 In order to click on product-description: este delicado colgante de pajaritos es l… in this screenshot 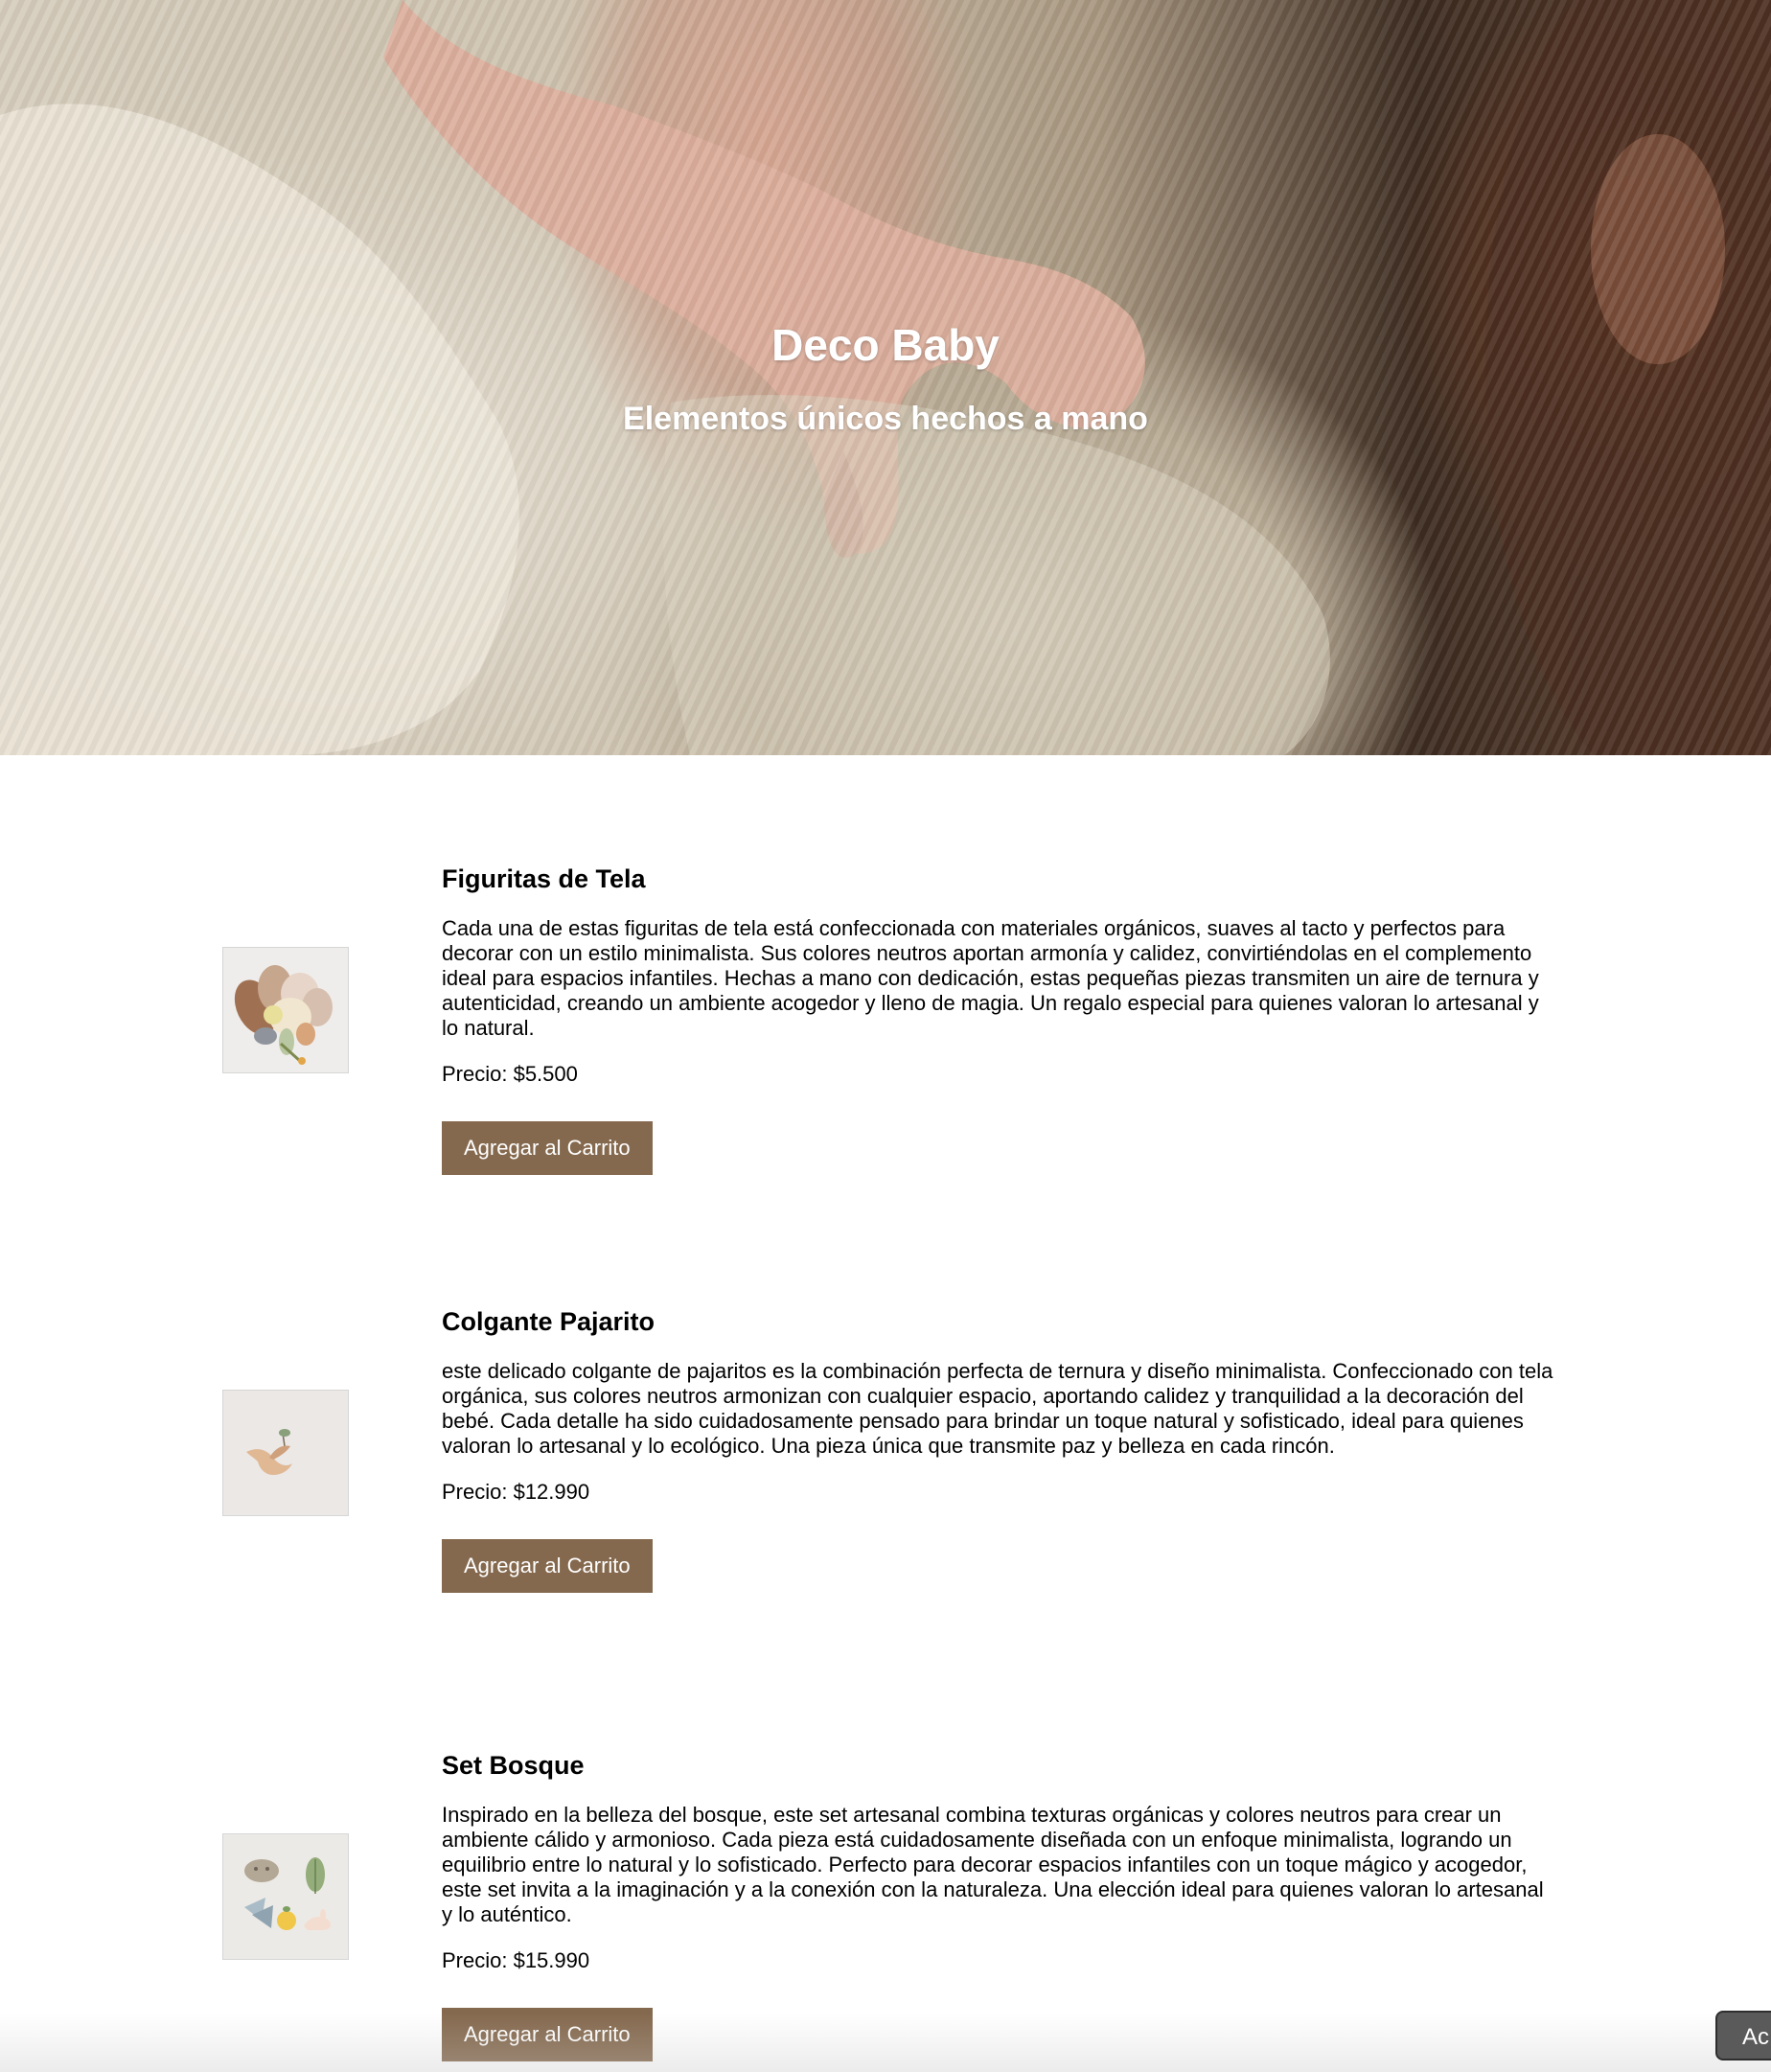, I will do `click(997, 1408)`.